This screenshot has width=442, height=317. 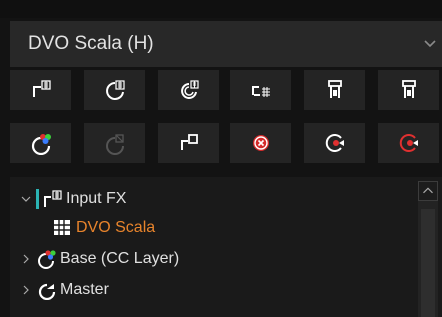 What do you see at coordinates (53, 198) in the screenshot?
I see `input-fx-icon` at bounding box center [53, 198].